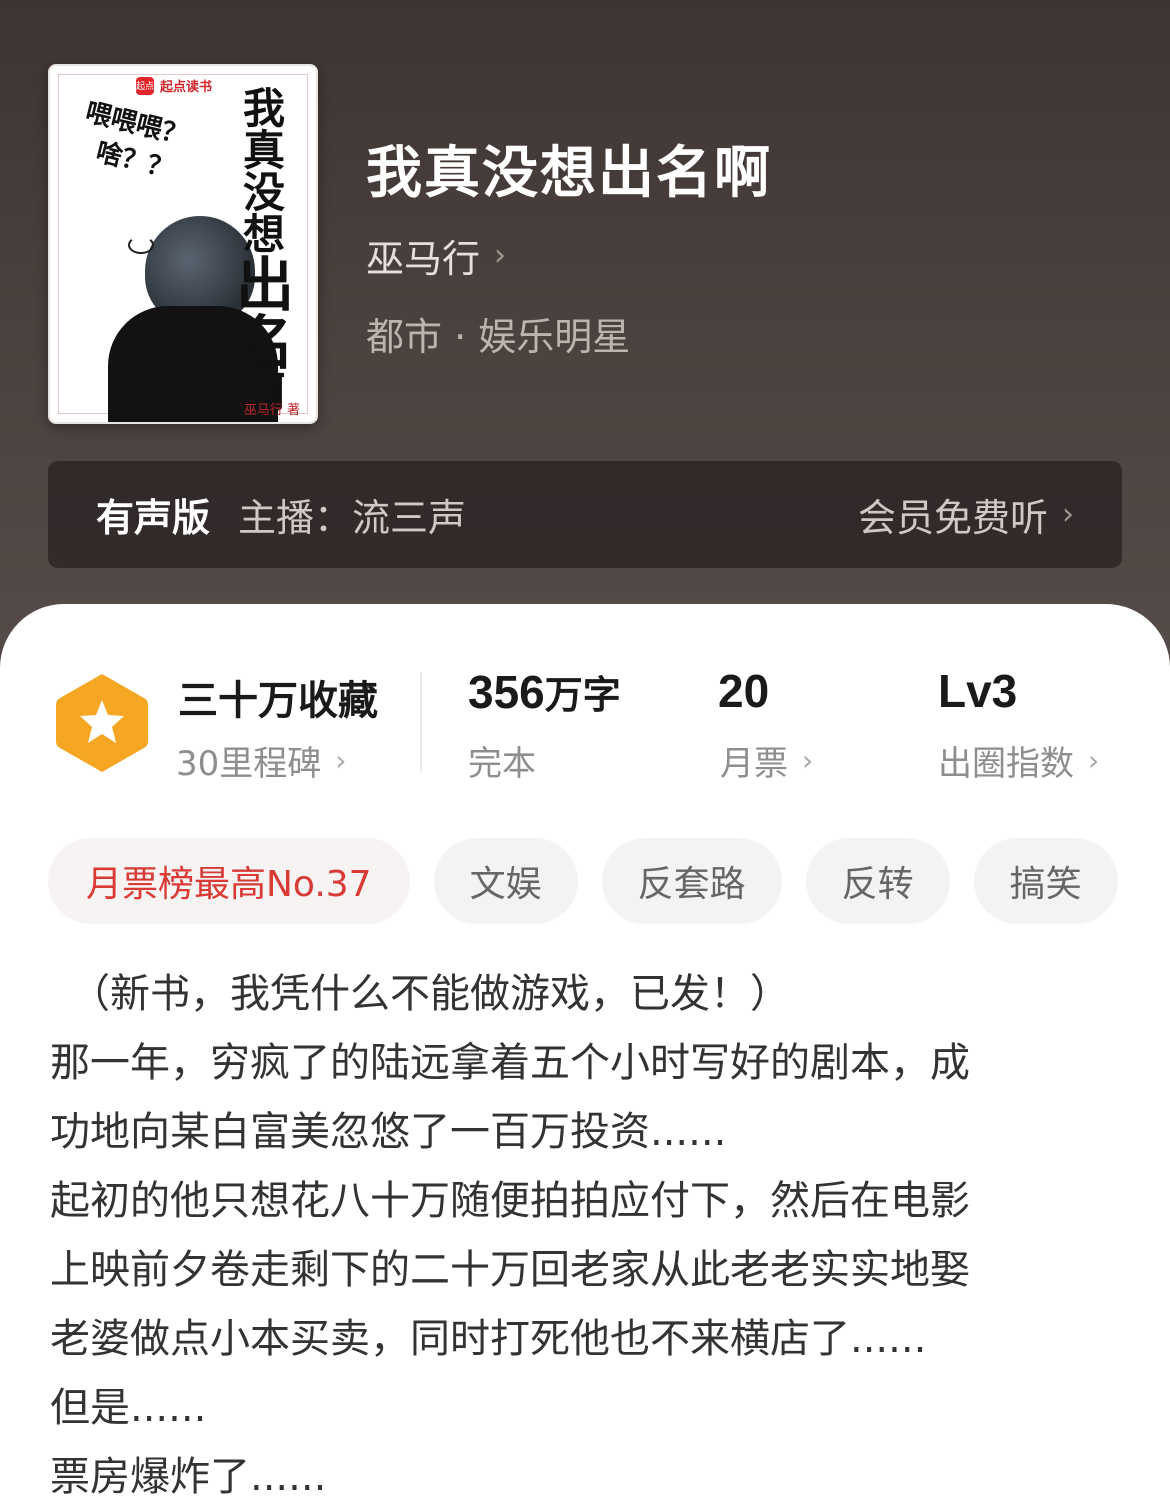  Describe the element at coordinates (877, 881) in the screenshot. I see `tag-item: 反转` at that location.